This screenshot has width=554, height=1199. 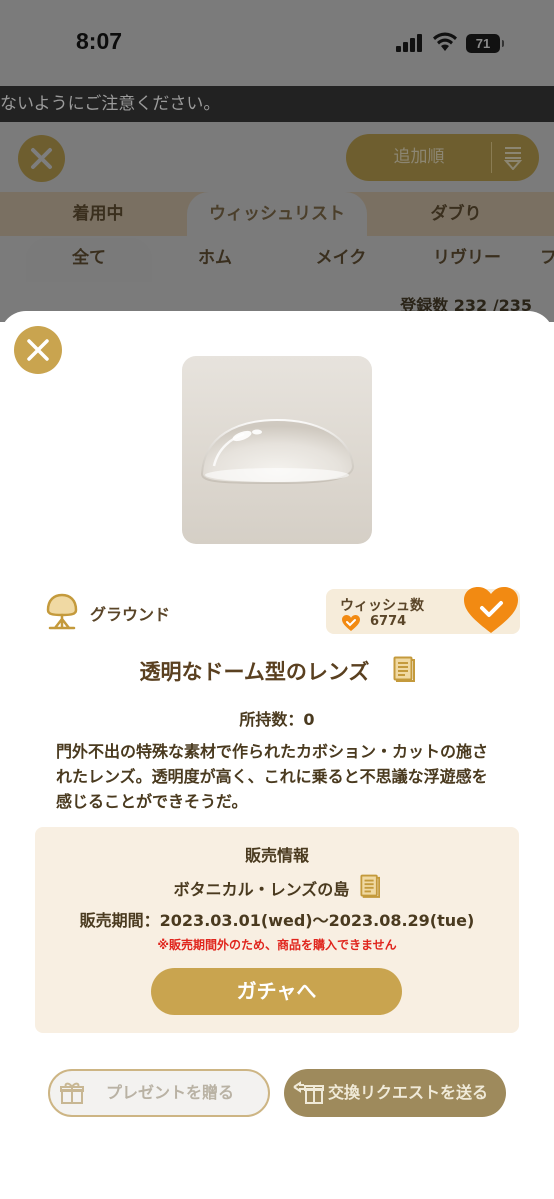 What do you see at coordinates (276, 855) in the screenshot?
I see `sales-info-title: 販売情報` at bounding box center [276, 855].